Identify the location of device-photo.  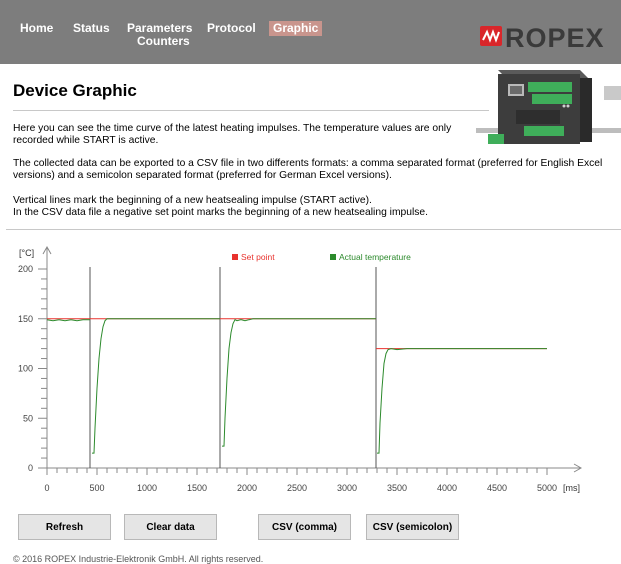
(548, 107).